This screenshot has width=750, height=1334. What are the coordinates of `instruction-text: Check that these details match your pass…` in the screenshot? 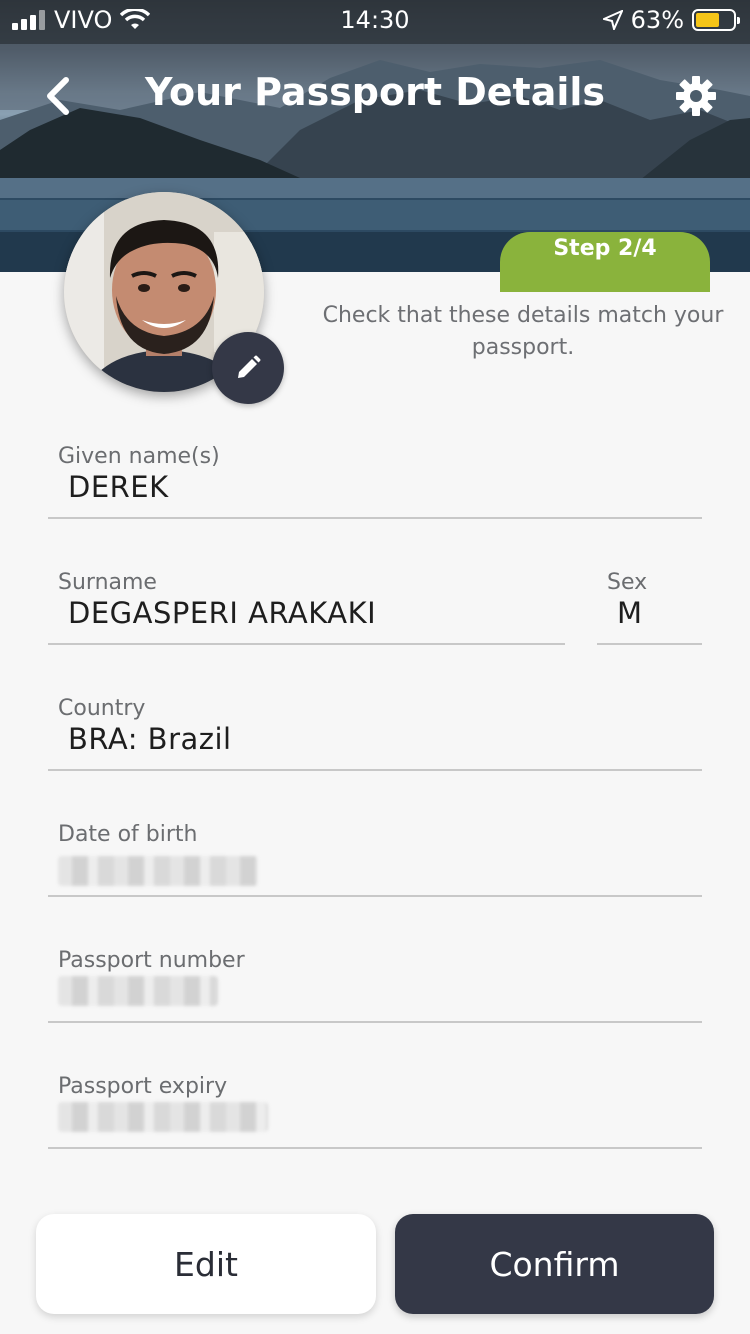 It's located at (523, 331).